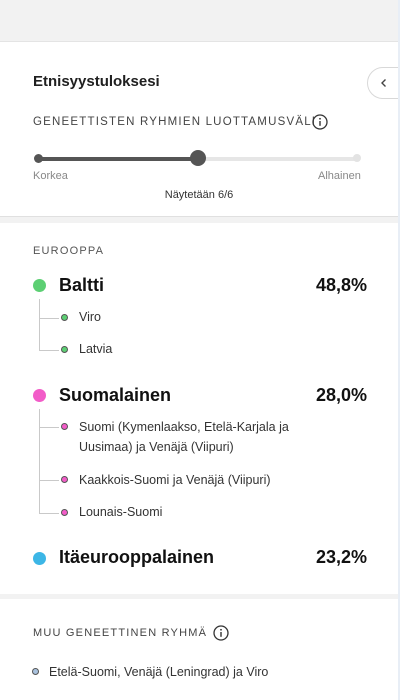 Image resolution: width=400 pixels, height=700 pixels. I want to click on slider-label-high: Korkea, so click(50, 176).